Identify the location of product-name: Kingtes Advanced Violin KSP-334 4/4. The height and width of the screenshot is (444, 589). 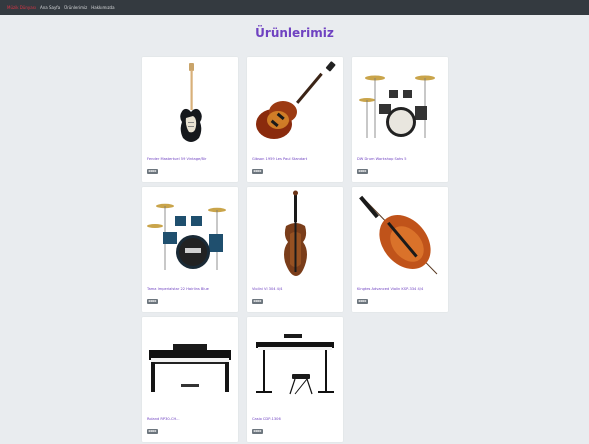
(401, 289).